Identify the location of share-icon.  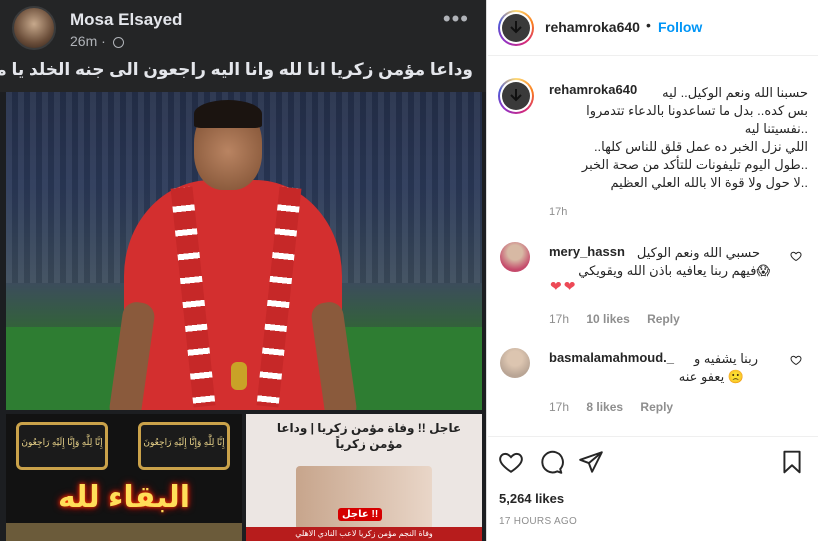
(591, 462).